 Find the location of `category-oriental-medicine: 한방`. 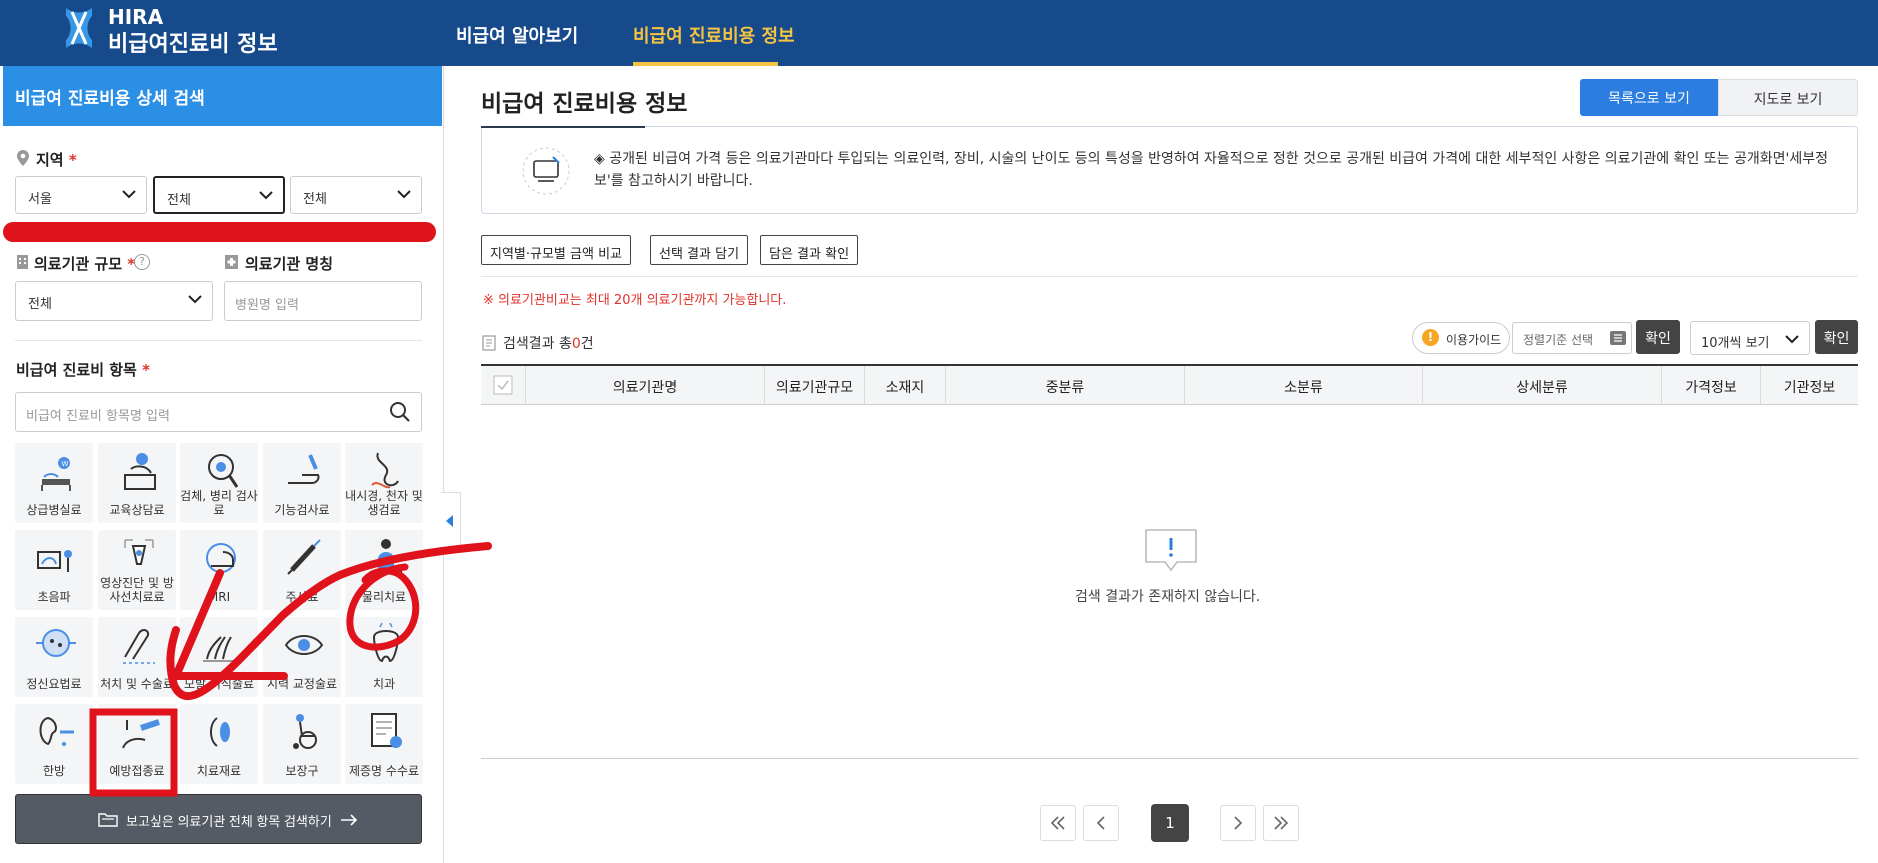

category-oriental-medicine: 한방 is located at coordinates (54, 744).